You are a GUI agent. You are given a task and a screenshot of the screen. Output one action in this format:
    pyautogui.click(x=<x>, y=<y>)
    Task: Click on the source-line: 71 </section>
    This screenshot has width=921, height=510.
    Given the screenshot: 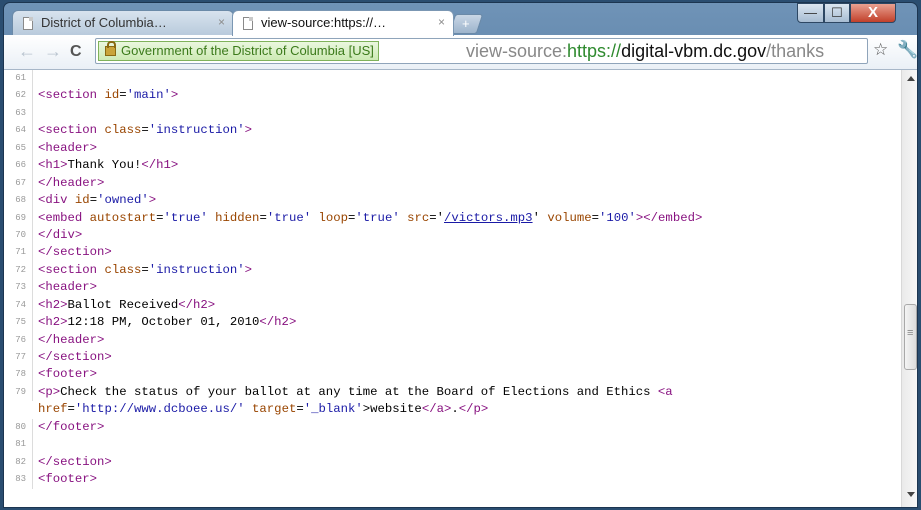 What is the action you would take?
    pyautogui.click(x=452, y=253)
    